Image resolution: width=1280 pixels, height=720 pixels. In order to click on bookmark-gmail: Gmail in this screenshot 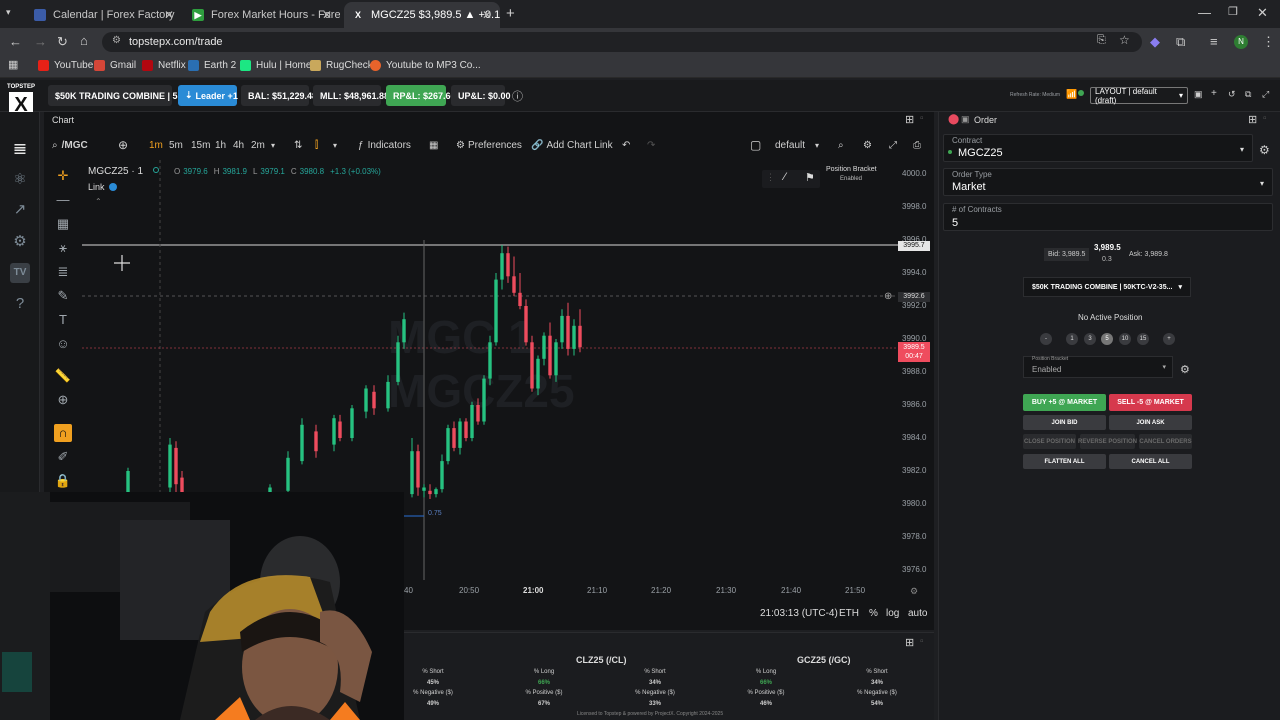, I will do `click(115, 65)`.